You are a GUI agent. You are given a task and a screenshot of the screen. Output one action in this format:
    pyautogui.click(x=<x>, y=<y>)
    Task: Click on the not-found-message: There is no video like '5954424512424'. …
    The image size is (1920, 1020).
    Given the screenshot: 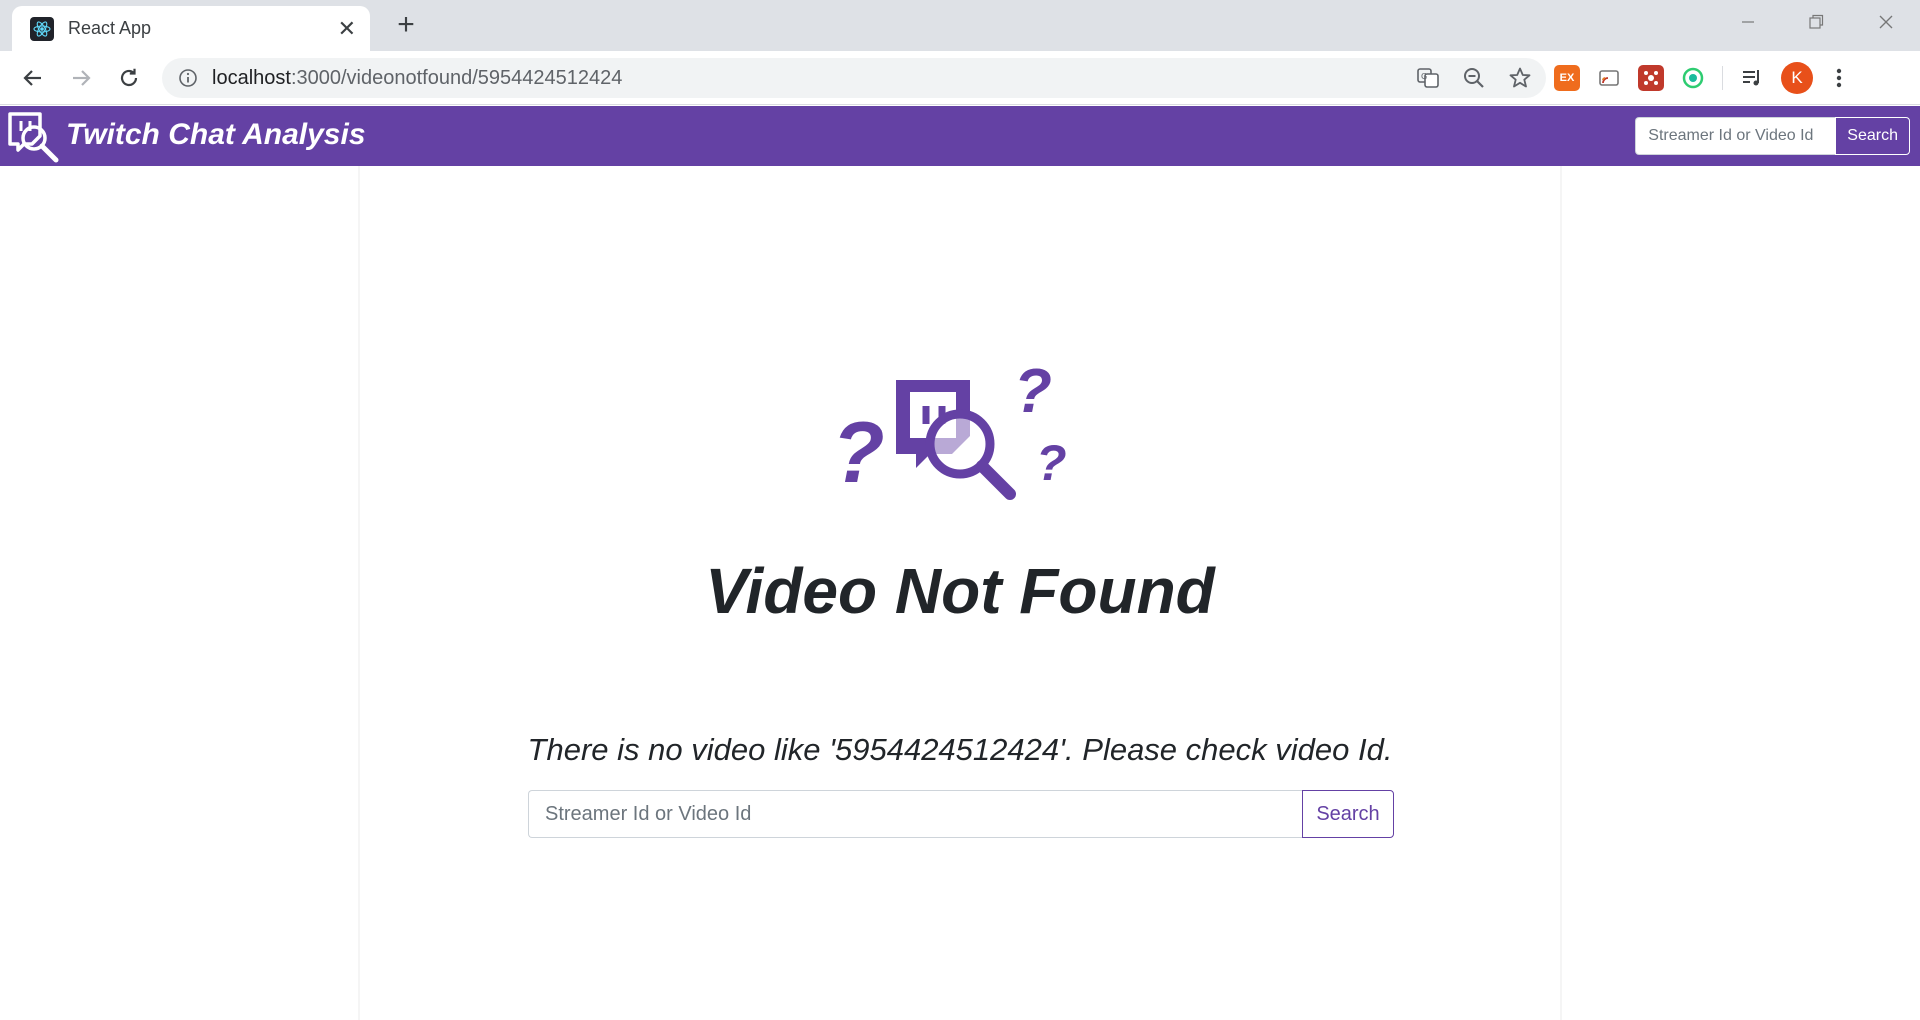 What is the action you would take?
    pyautogui.click(x=960, y=749)
    